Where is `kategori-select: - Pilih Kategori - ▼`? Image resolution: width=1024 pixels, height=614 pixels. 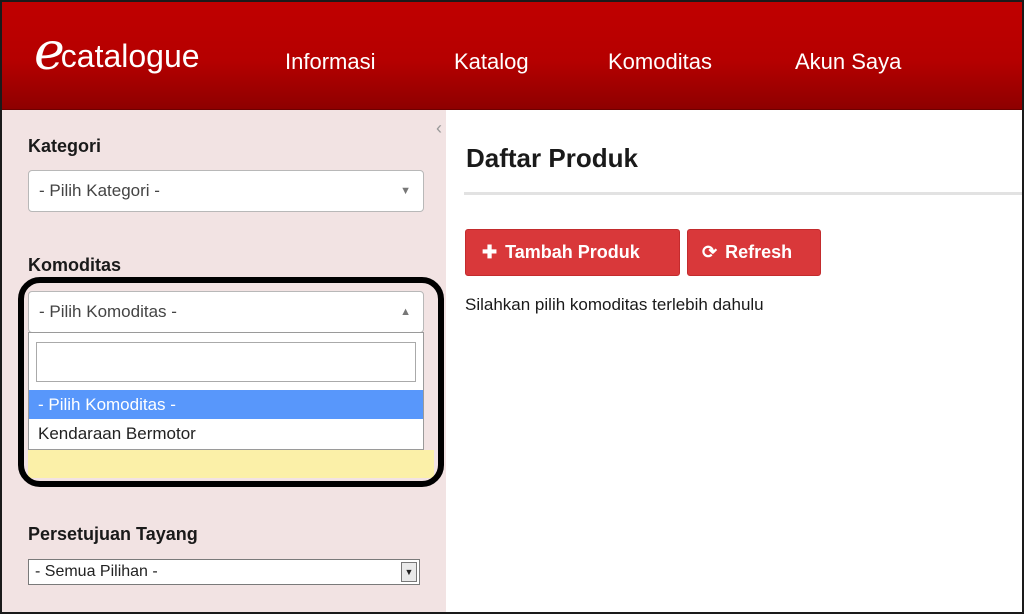 kategori-select: - Pilih Kategori - ▼ is located at coordinates (226, 191).